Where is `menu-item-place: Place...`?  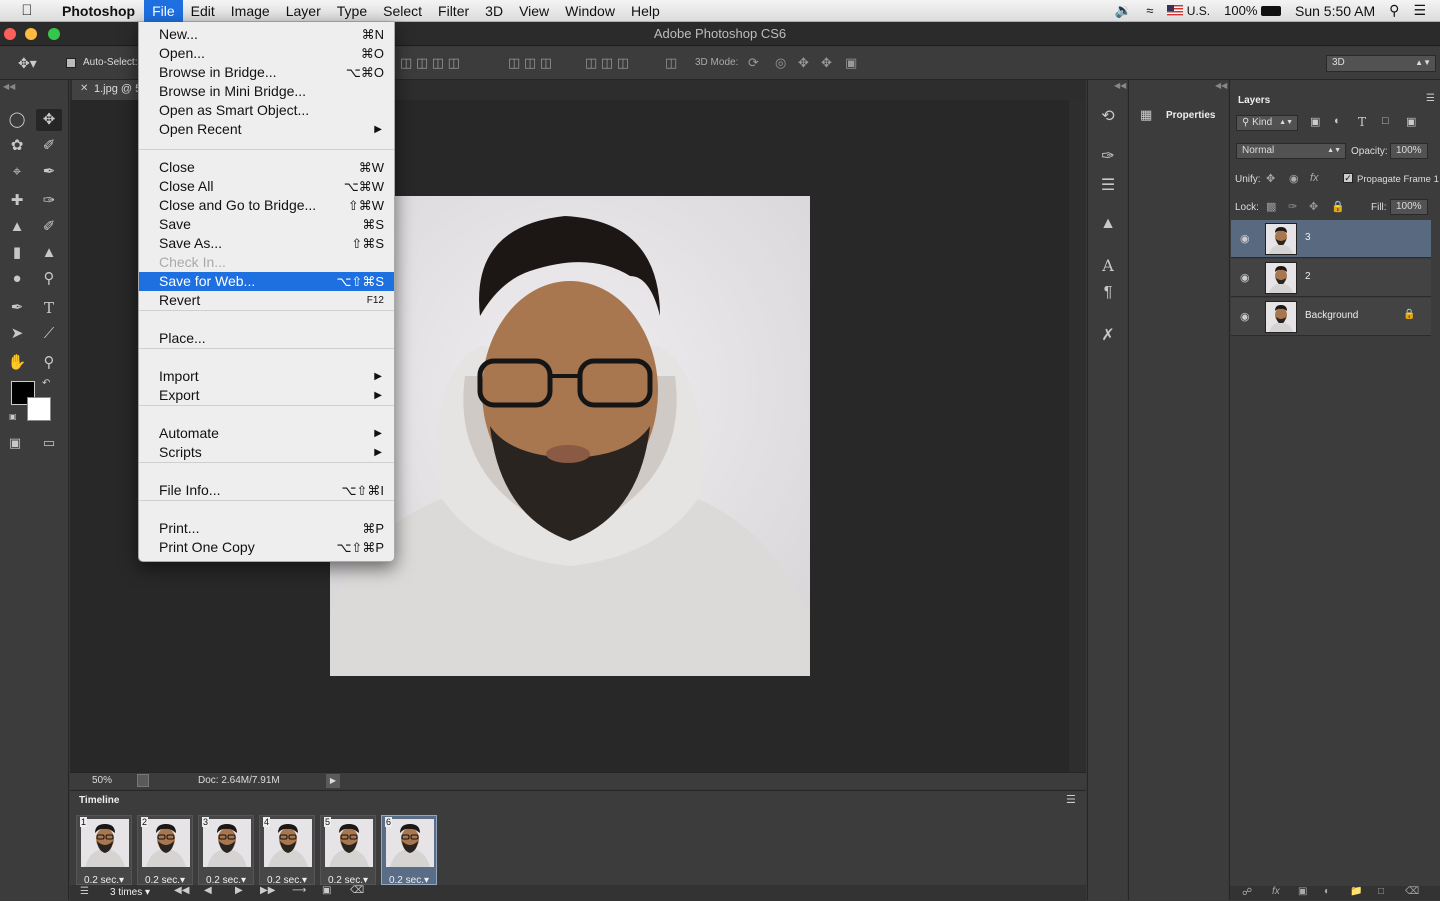 menu-item-place: Place... is located at coordinates (266, 338).